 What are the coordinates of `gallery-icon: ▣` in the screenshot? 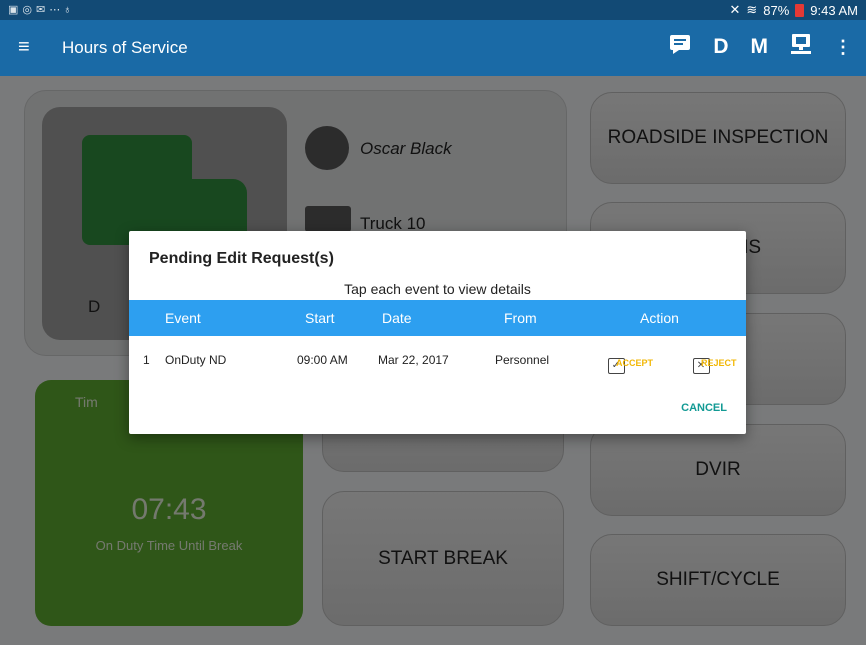 It's located at (13, 10).